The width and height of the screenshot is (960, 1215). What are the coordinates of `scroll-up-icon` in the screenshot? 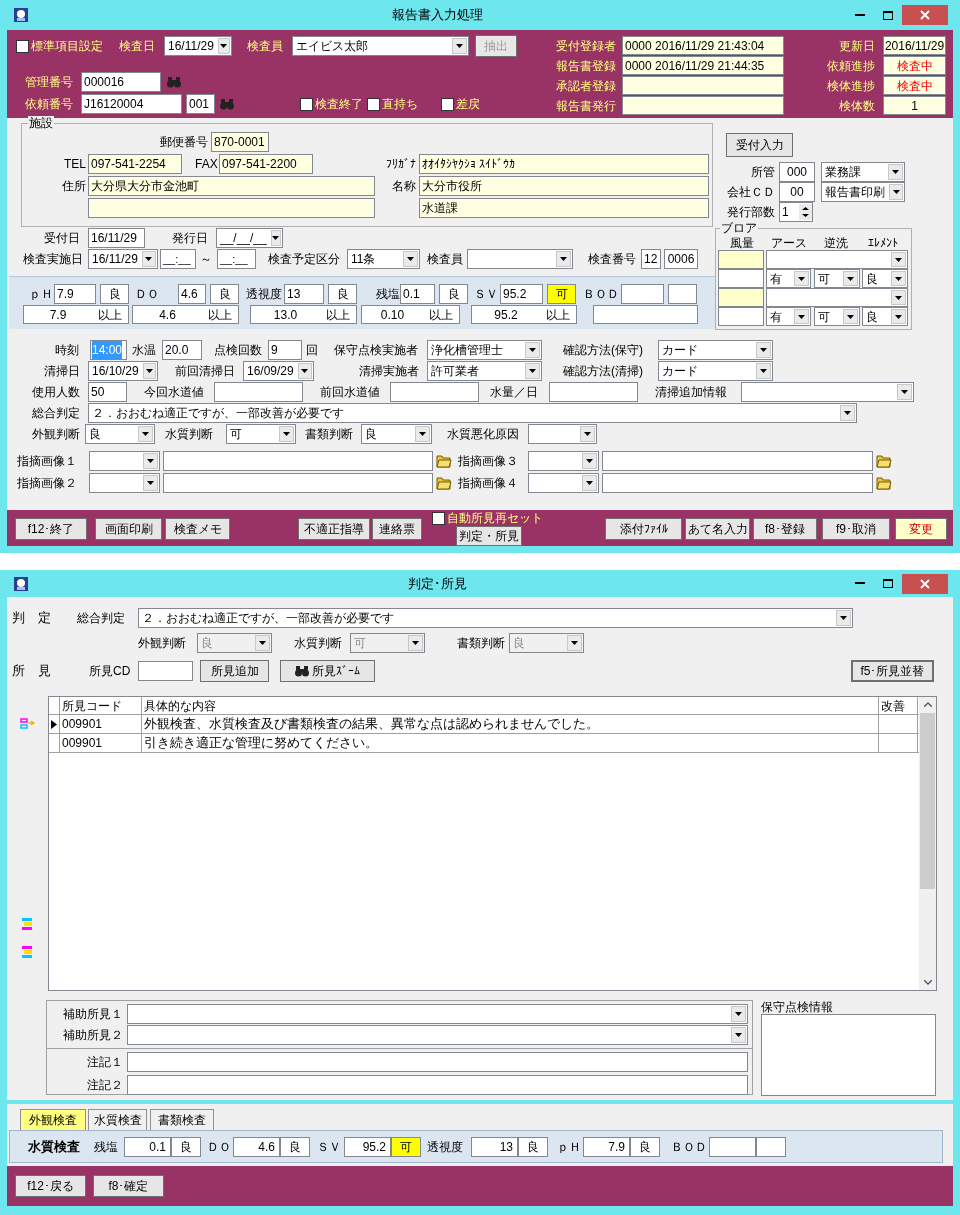 It's located at (927, 704).